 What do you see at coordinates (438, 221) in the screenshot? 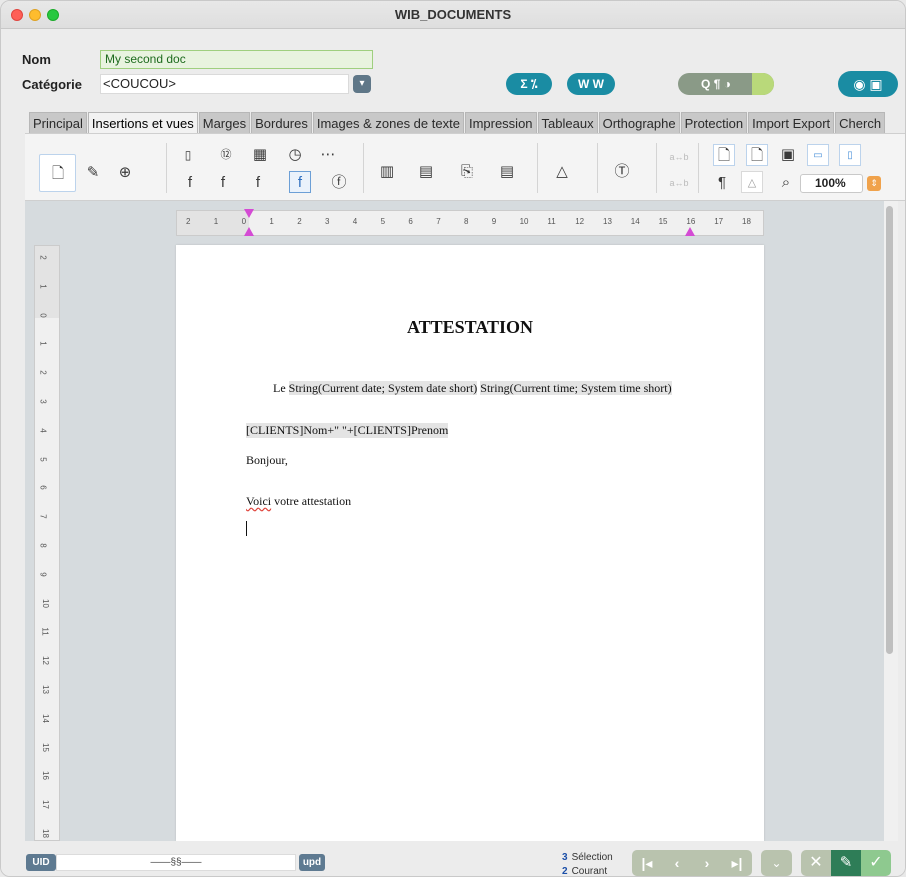
I see `ruler-tick-label: 7` at bounding box center [438, 221].